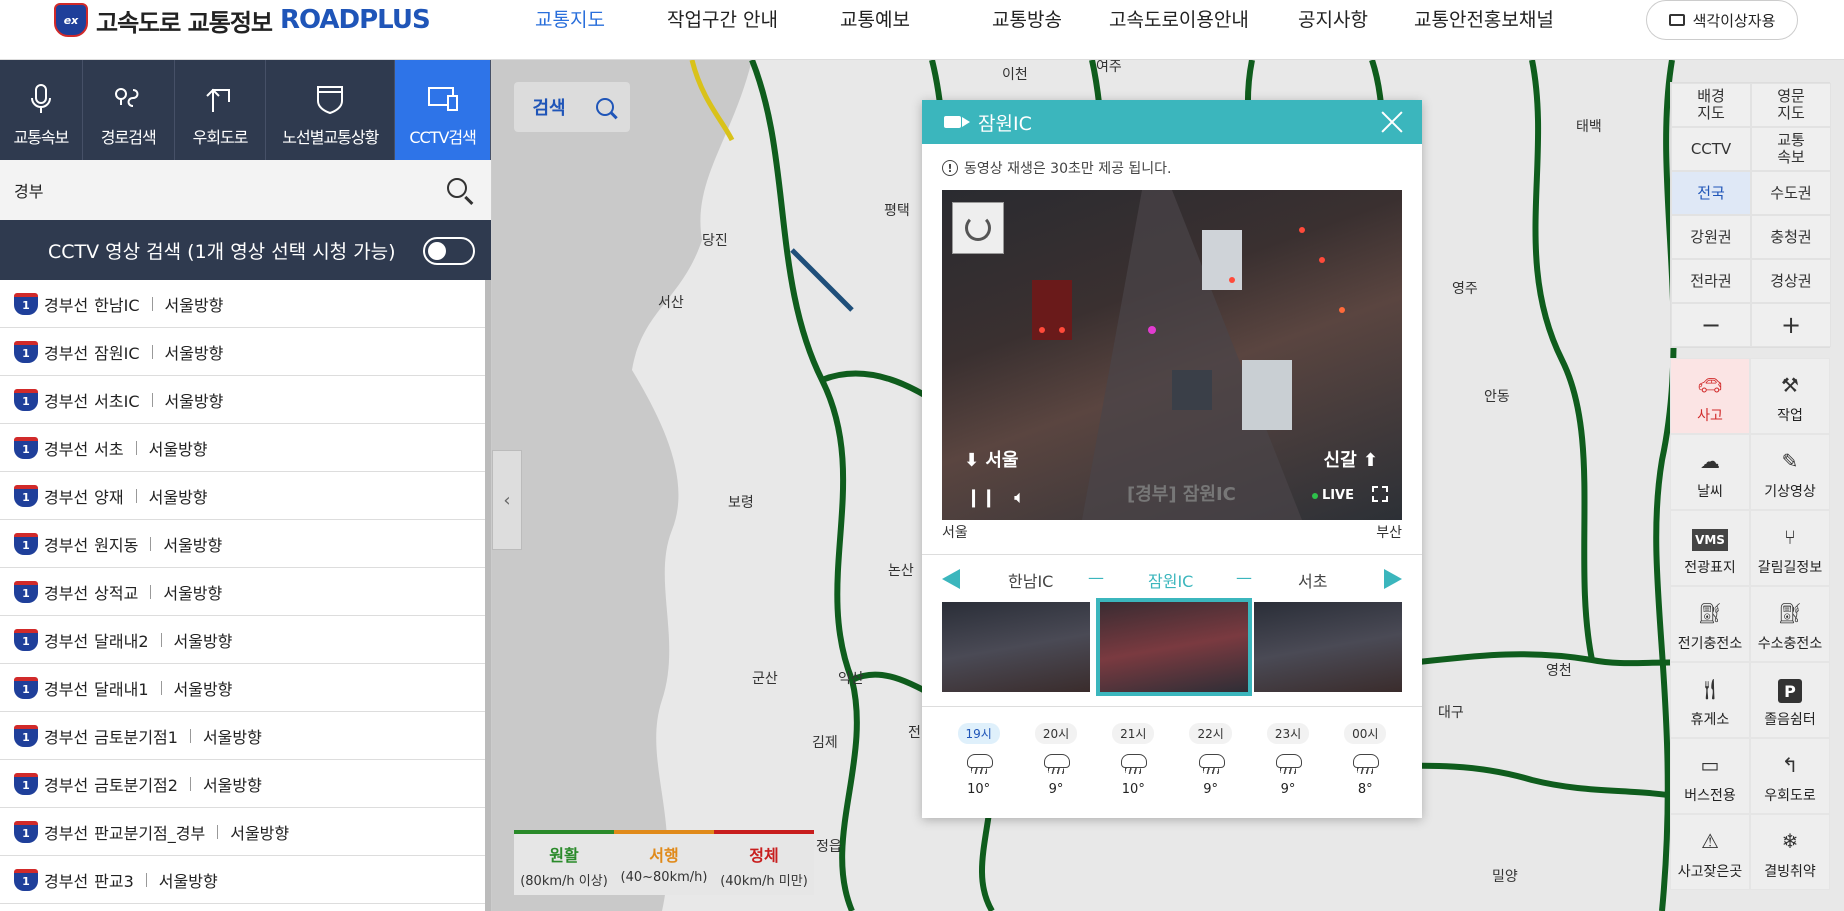 The image size is (1844, 911). I want to click on close-icon, so click(1392, 122).